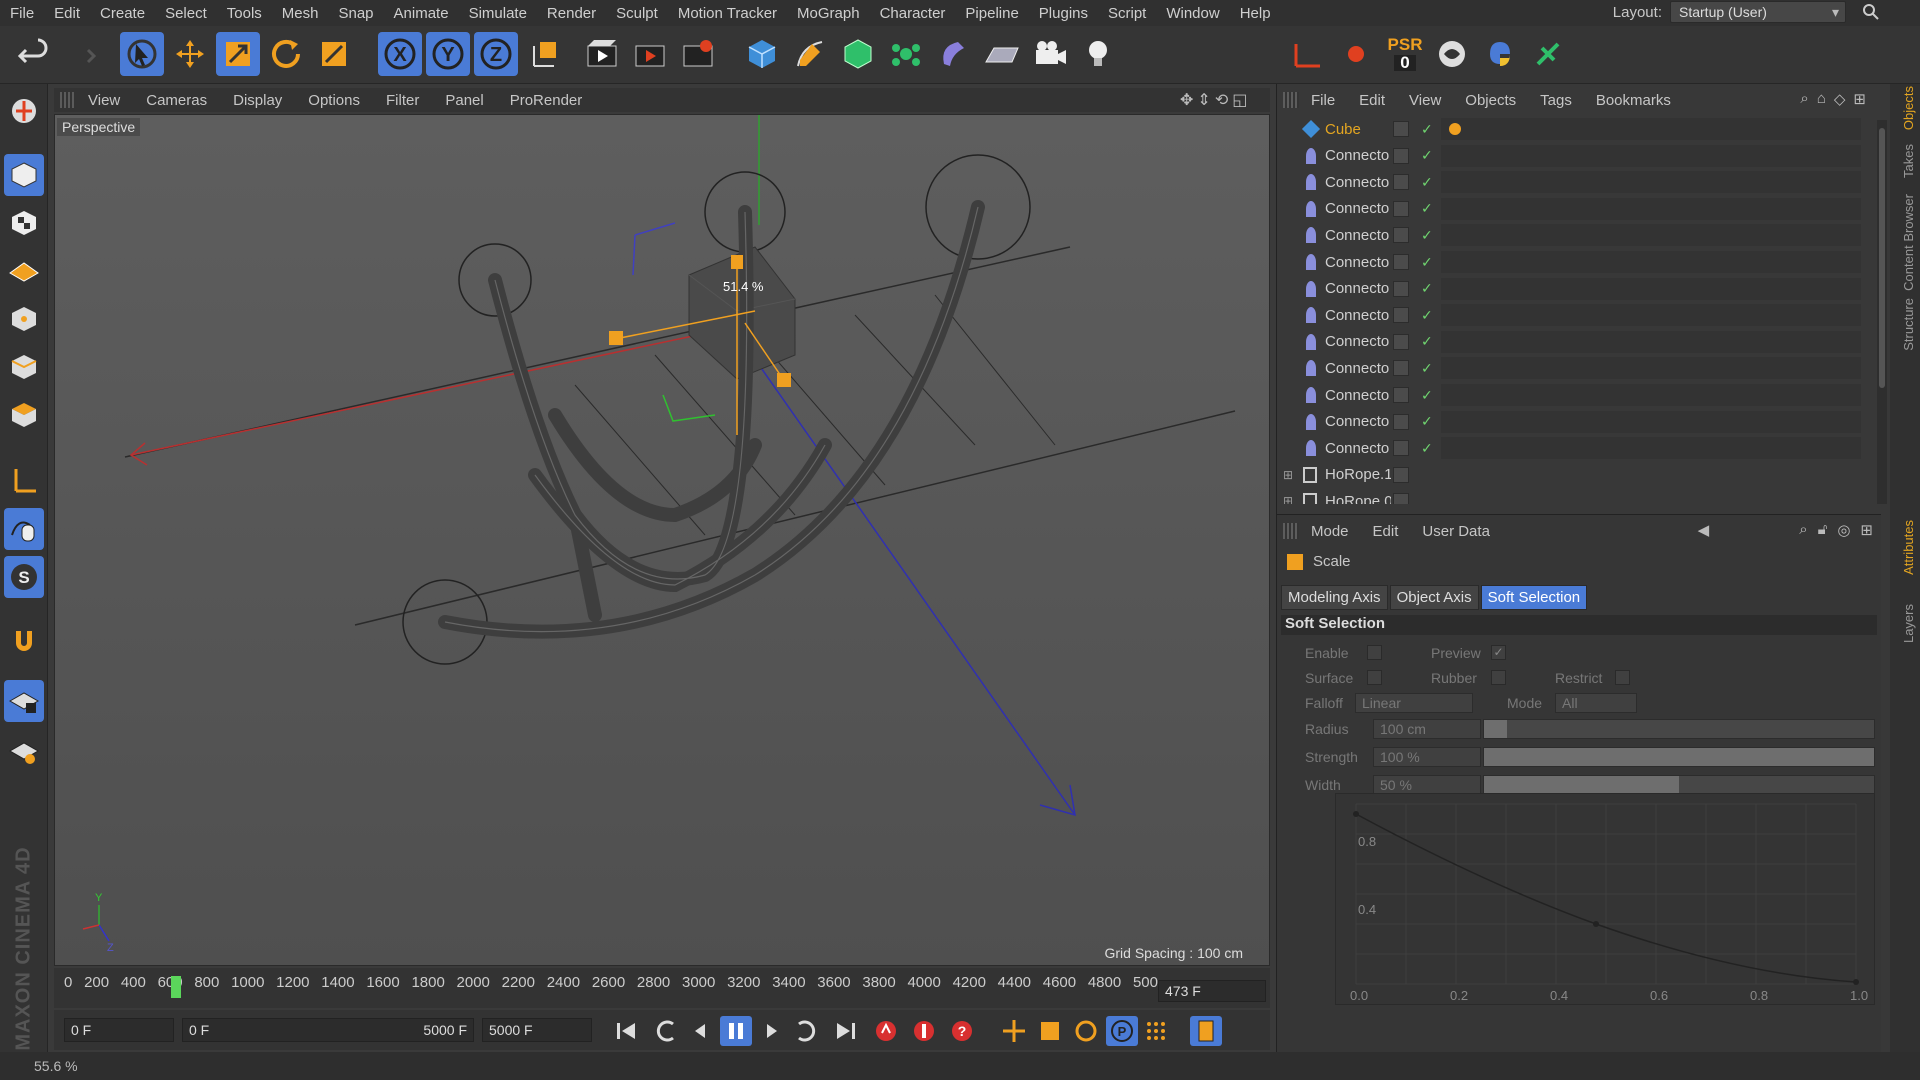 The height and width of the screenshot is (1080, 1920). I want to click on go-to-start-icon, so click(626, 1031).